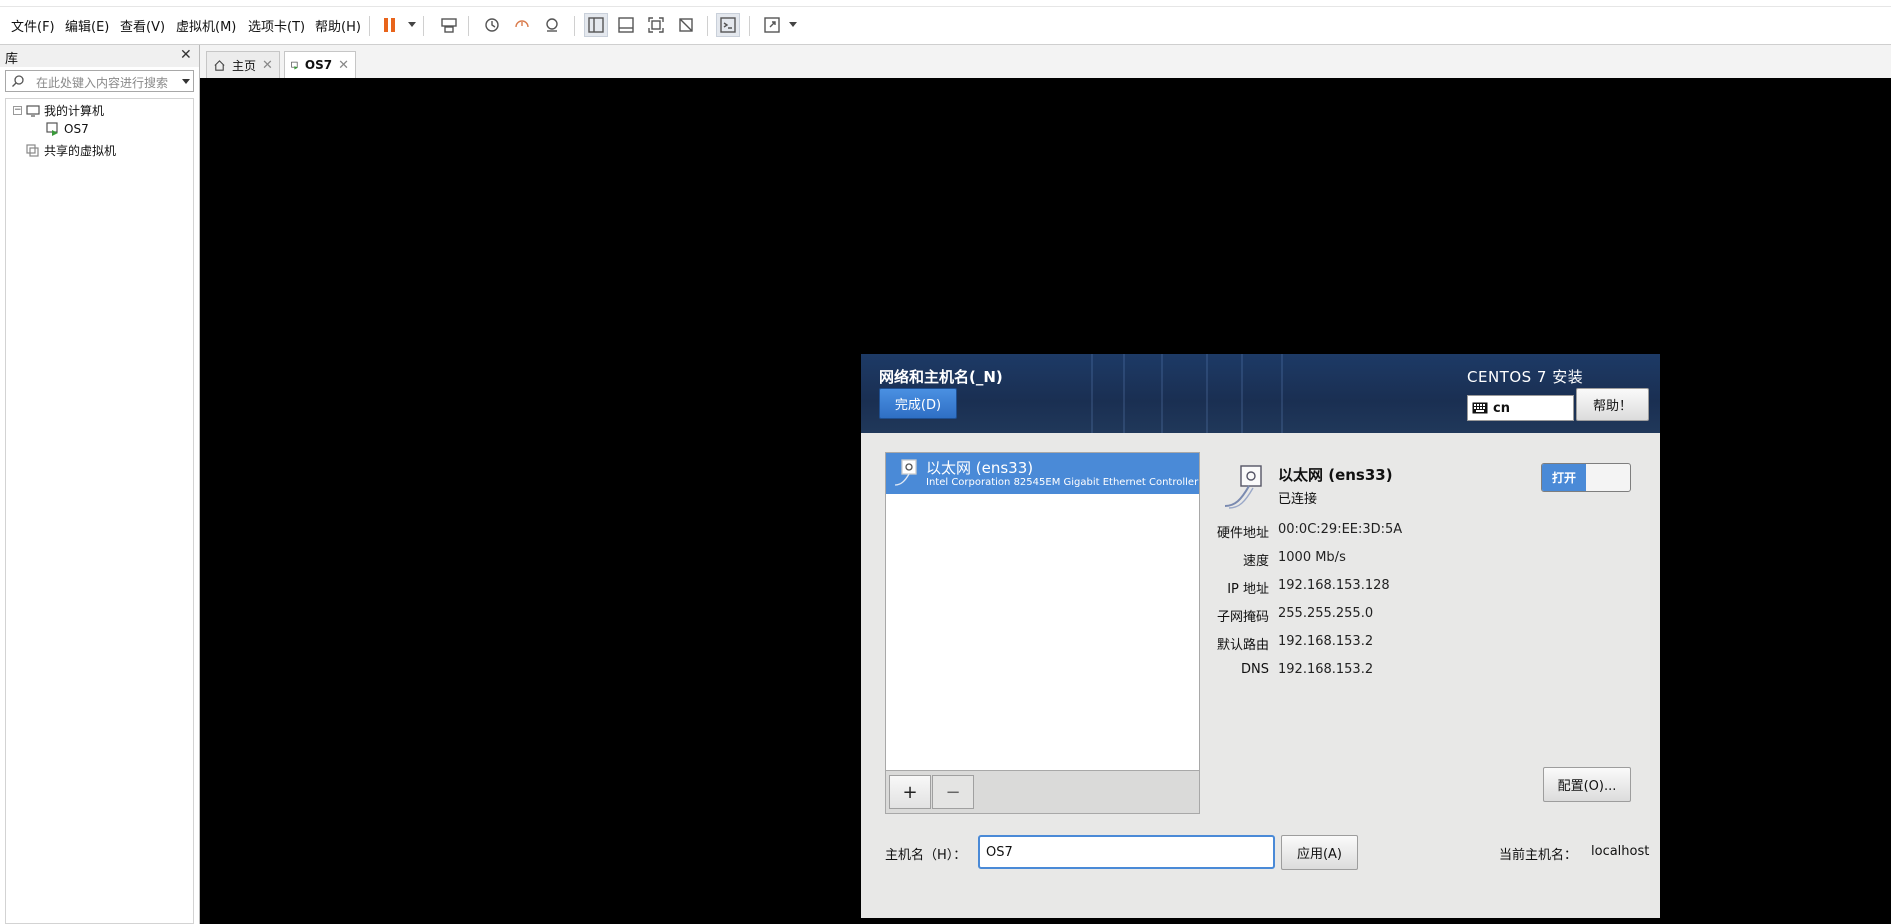 This screenshot has height=924, width=1891. I want to click on show-library-icon, so click(596, 25).